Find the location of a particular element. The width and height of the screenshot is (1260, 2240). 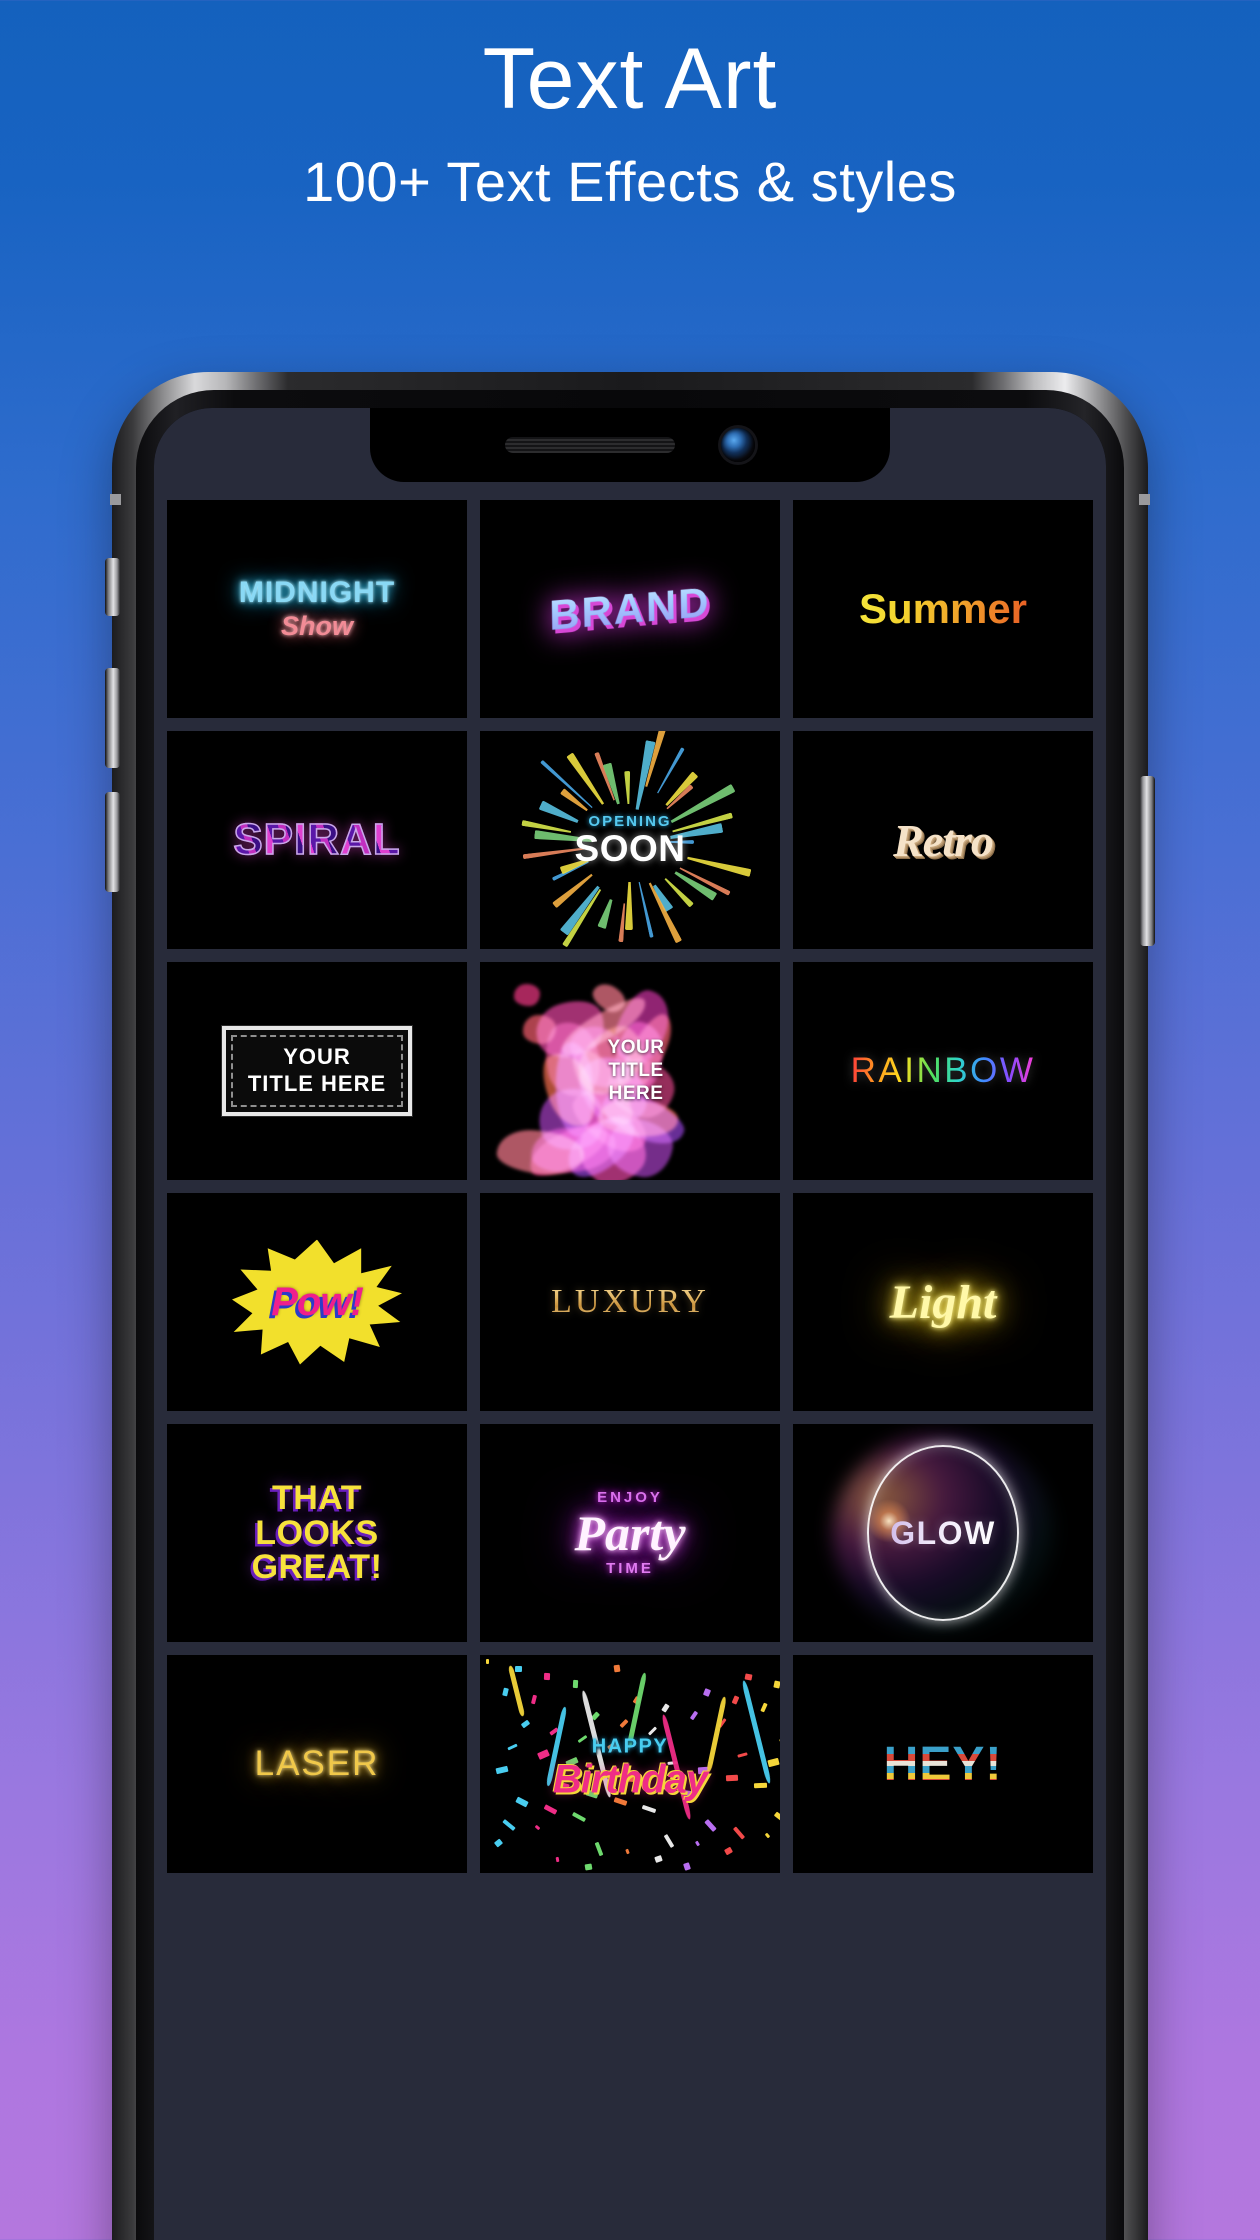

tile-text-line1: Pow! is located at coordinates (317, 1301).